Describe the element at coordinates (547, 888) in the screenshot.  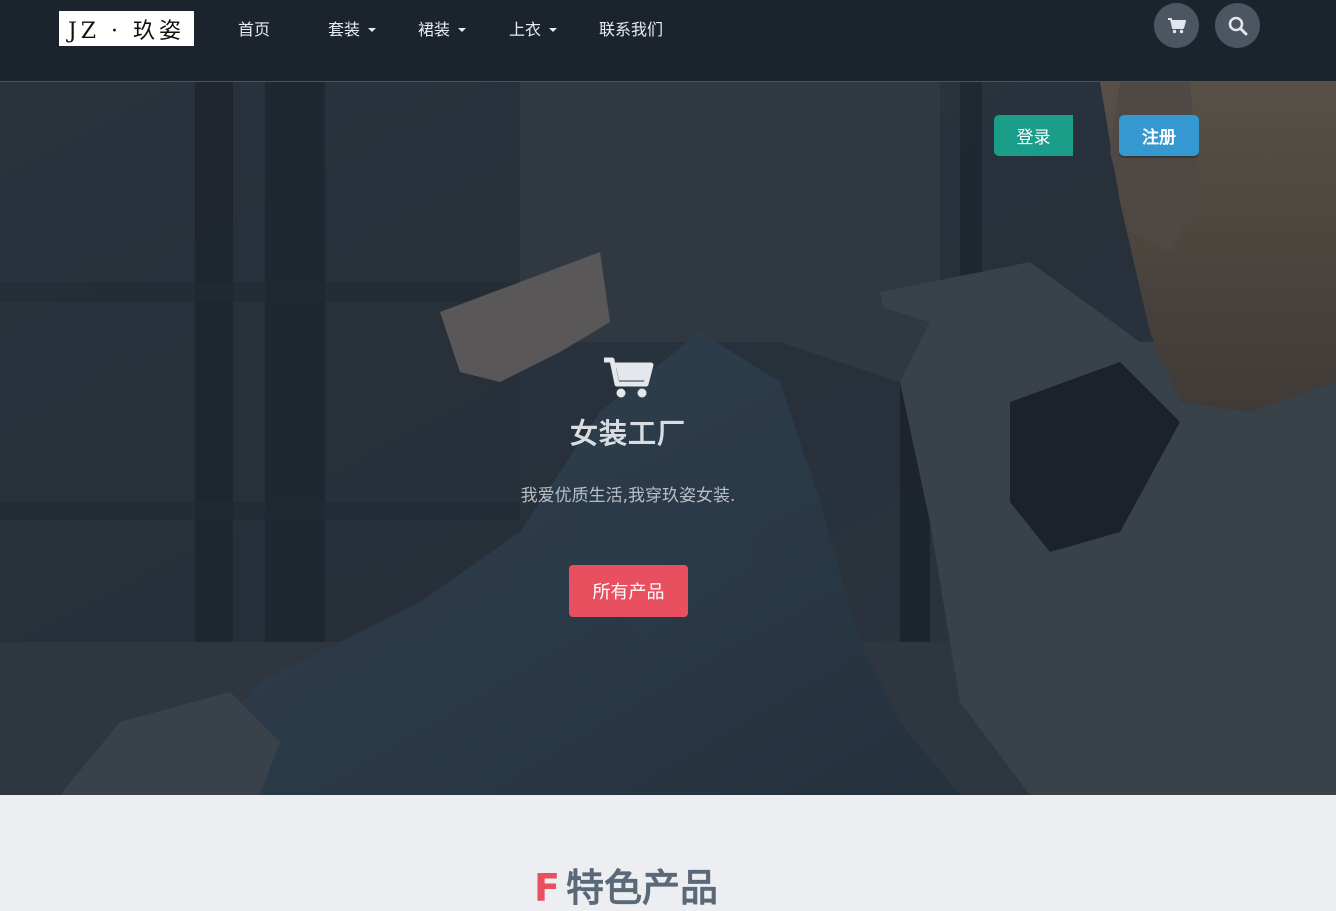
I see `heading-initial: F` at that location.